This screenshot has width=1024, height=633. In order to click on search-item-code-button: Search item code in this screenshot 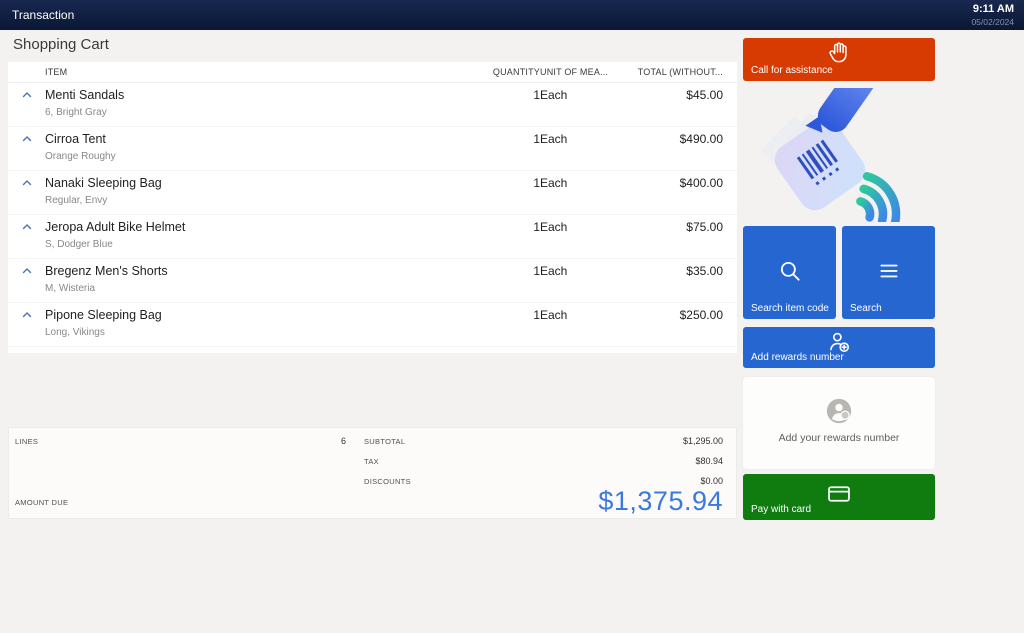, I will do `click(789, 272)`.